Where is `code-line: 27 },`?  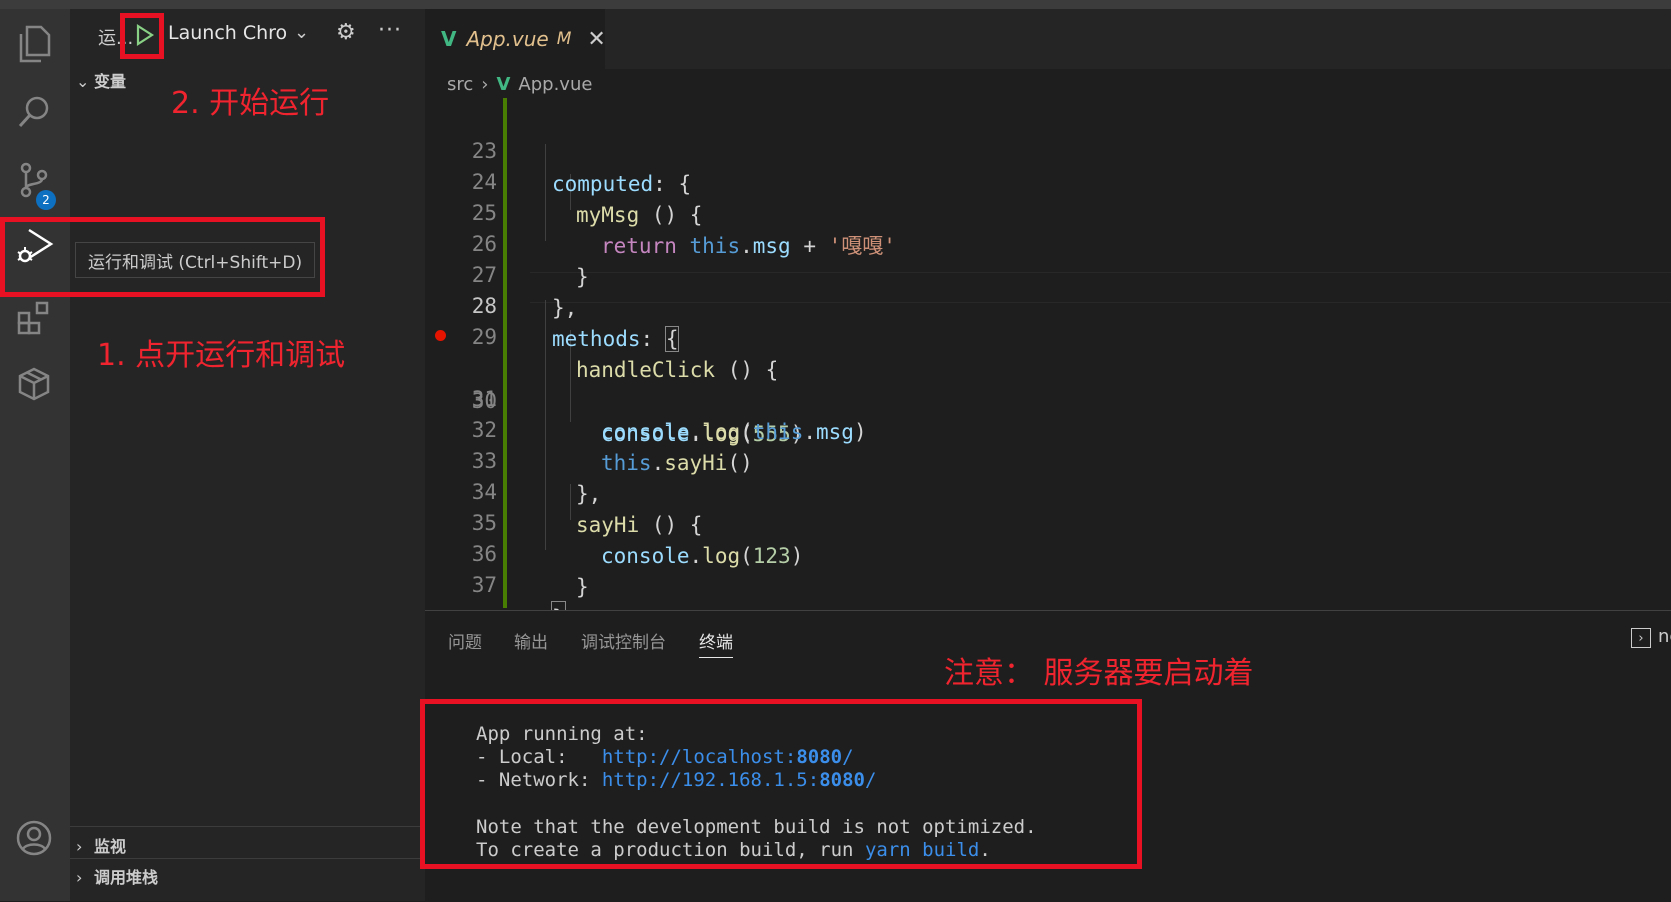 code-line: 27 }, is located at coordinates (1048, 273).